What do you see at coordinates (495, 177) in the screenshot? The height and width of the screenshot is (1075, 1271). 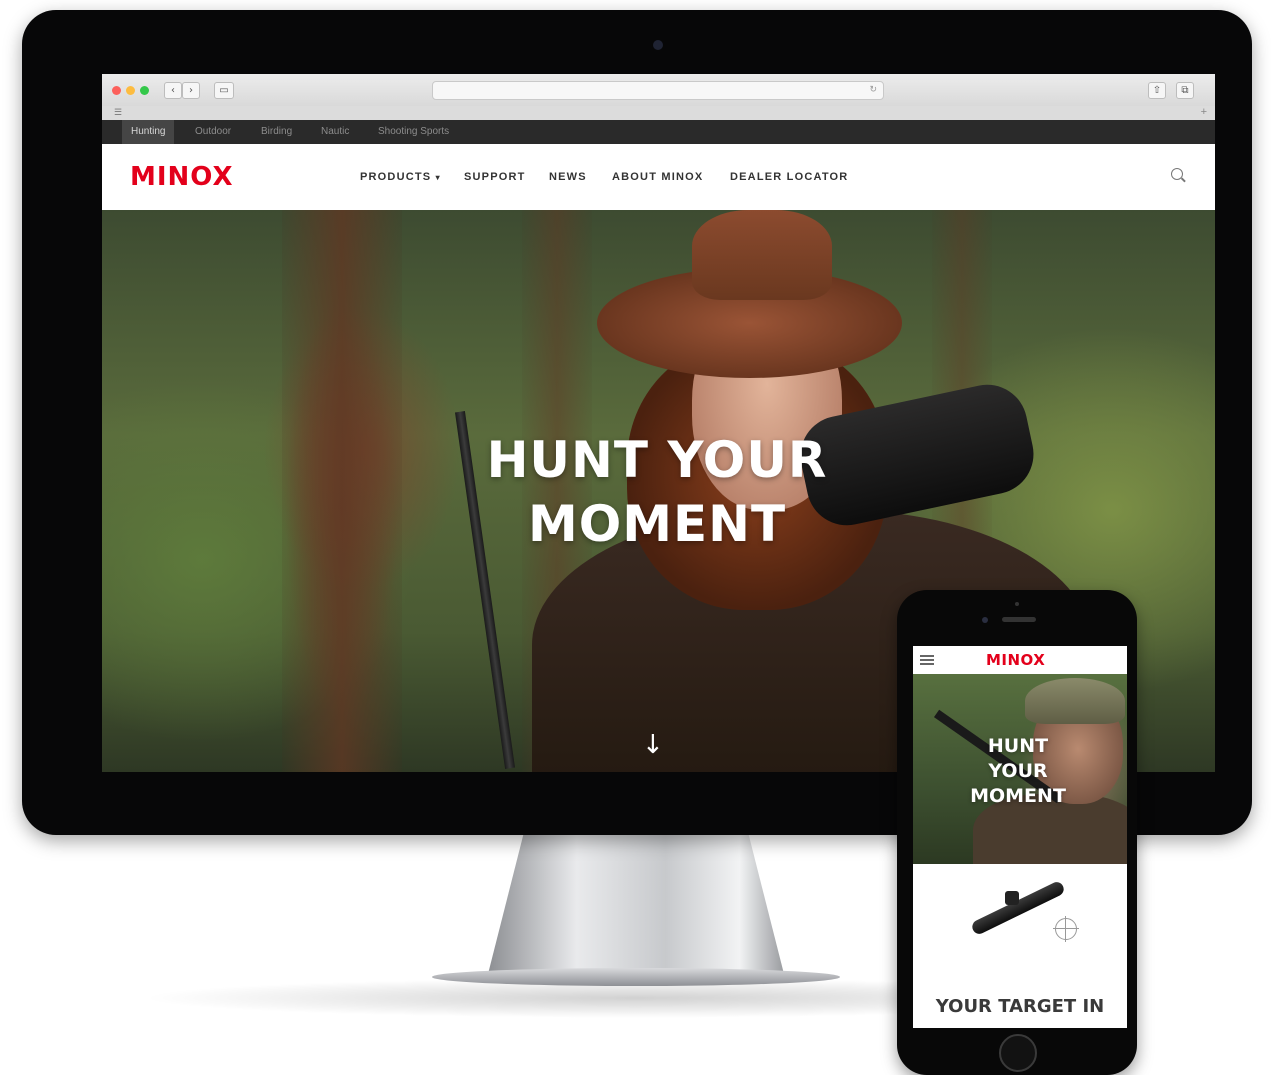 I see `nav-support: SUPPORT` at bounding box center [495, 177].